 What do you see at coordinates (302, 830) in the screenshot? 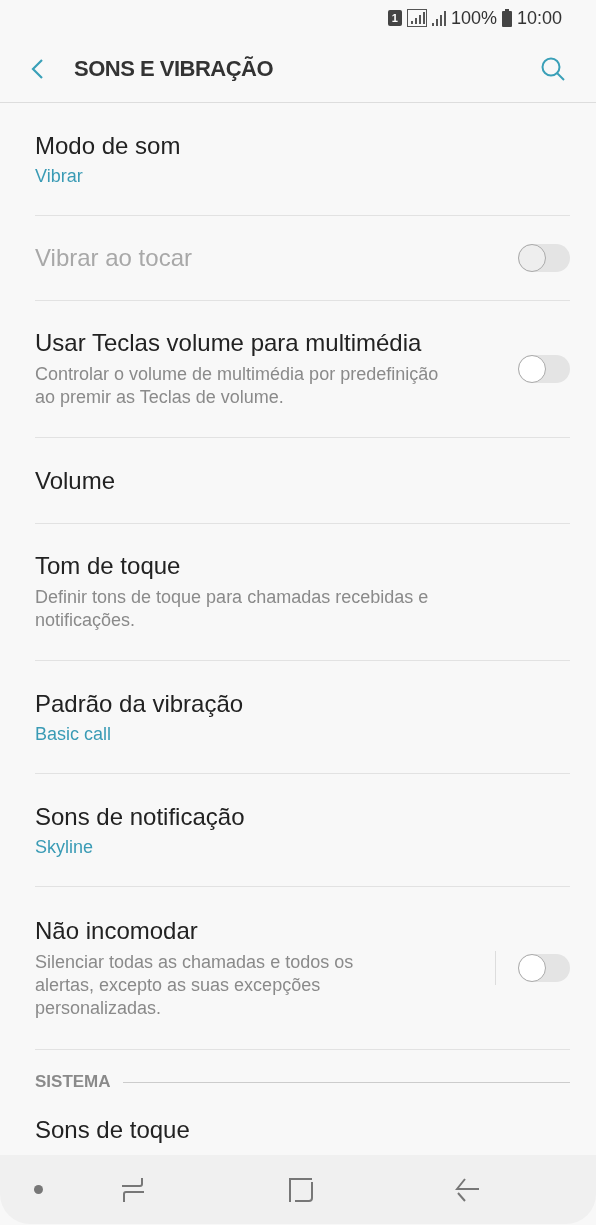
I see `settings-item: Sons de notificação Skyline` at bounding box center [302, 830].